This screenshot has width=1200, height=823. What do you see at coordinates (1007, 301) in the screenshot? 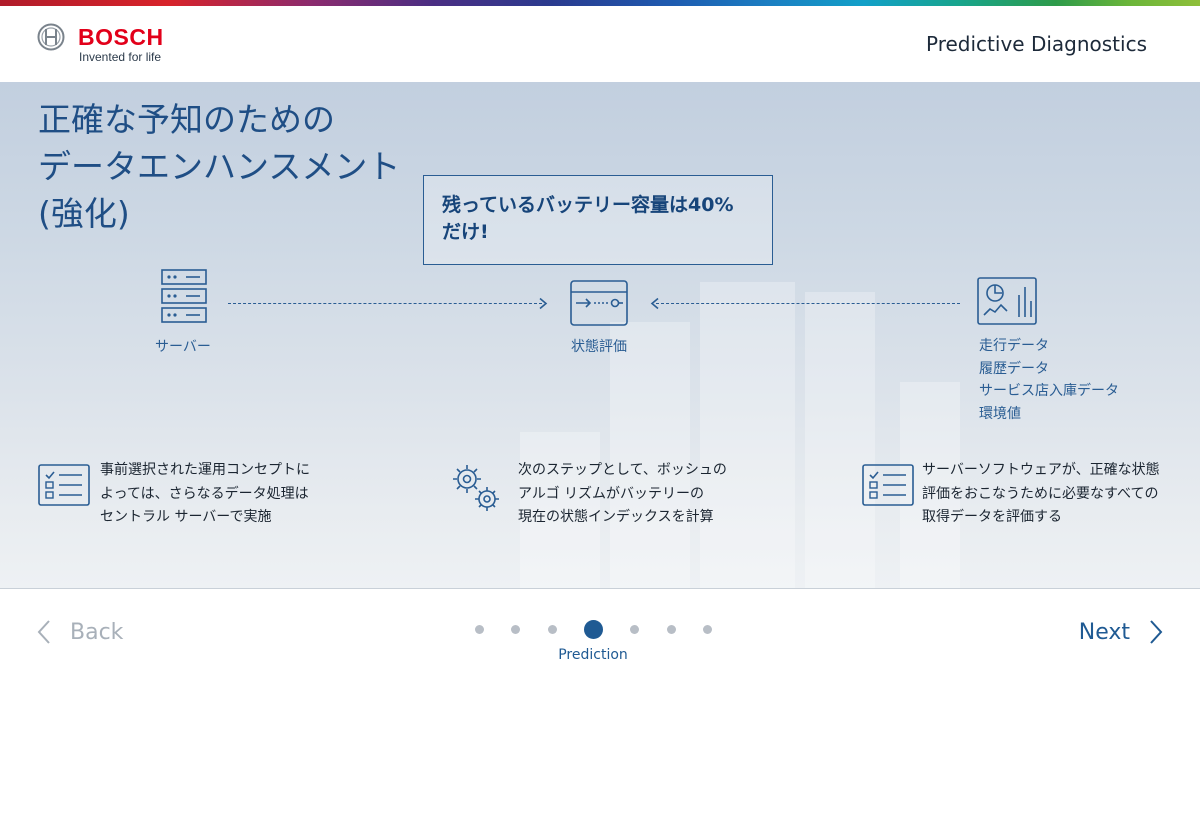
I see `data-dashboard-icon` at bounding box center [1007, 301].